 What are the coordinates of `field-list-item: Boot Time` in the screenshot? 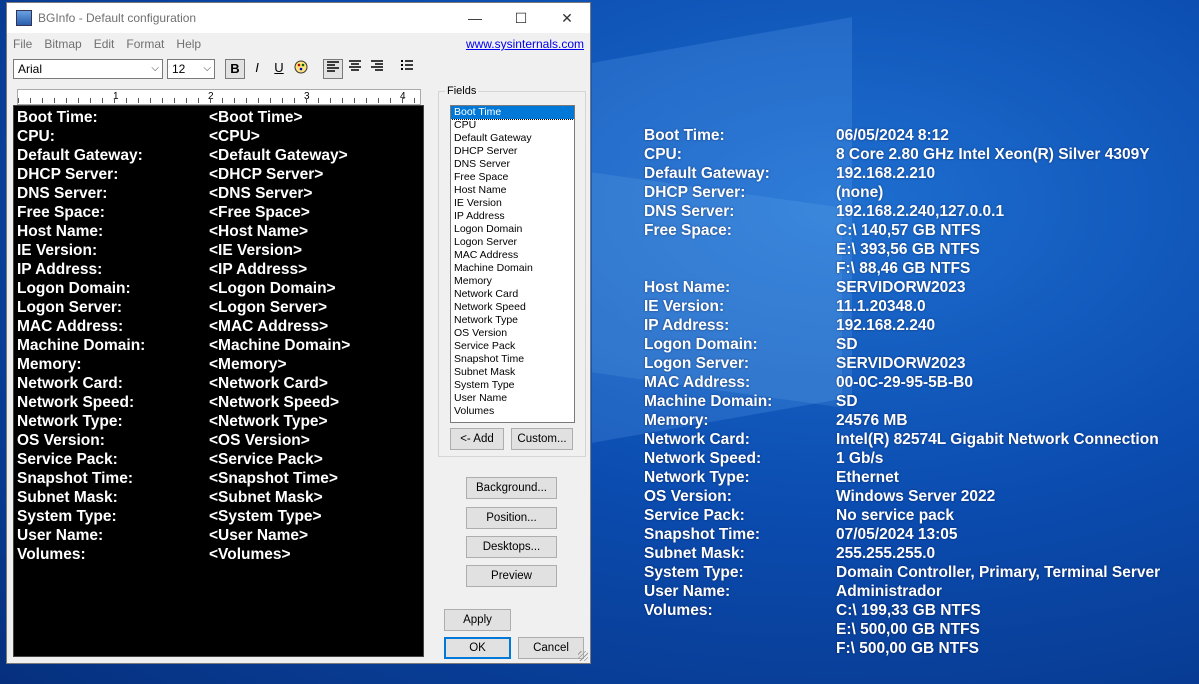 It's located at (512, 113).